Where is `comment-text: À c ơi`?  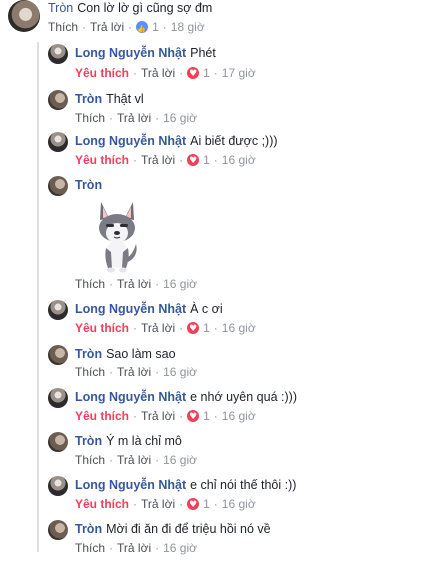 comment-text: À c ơi is located at coordinates (206, 309).